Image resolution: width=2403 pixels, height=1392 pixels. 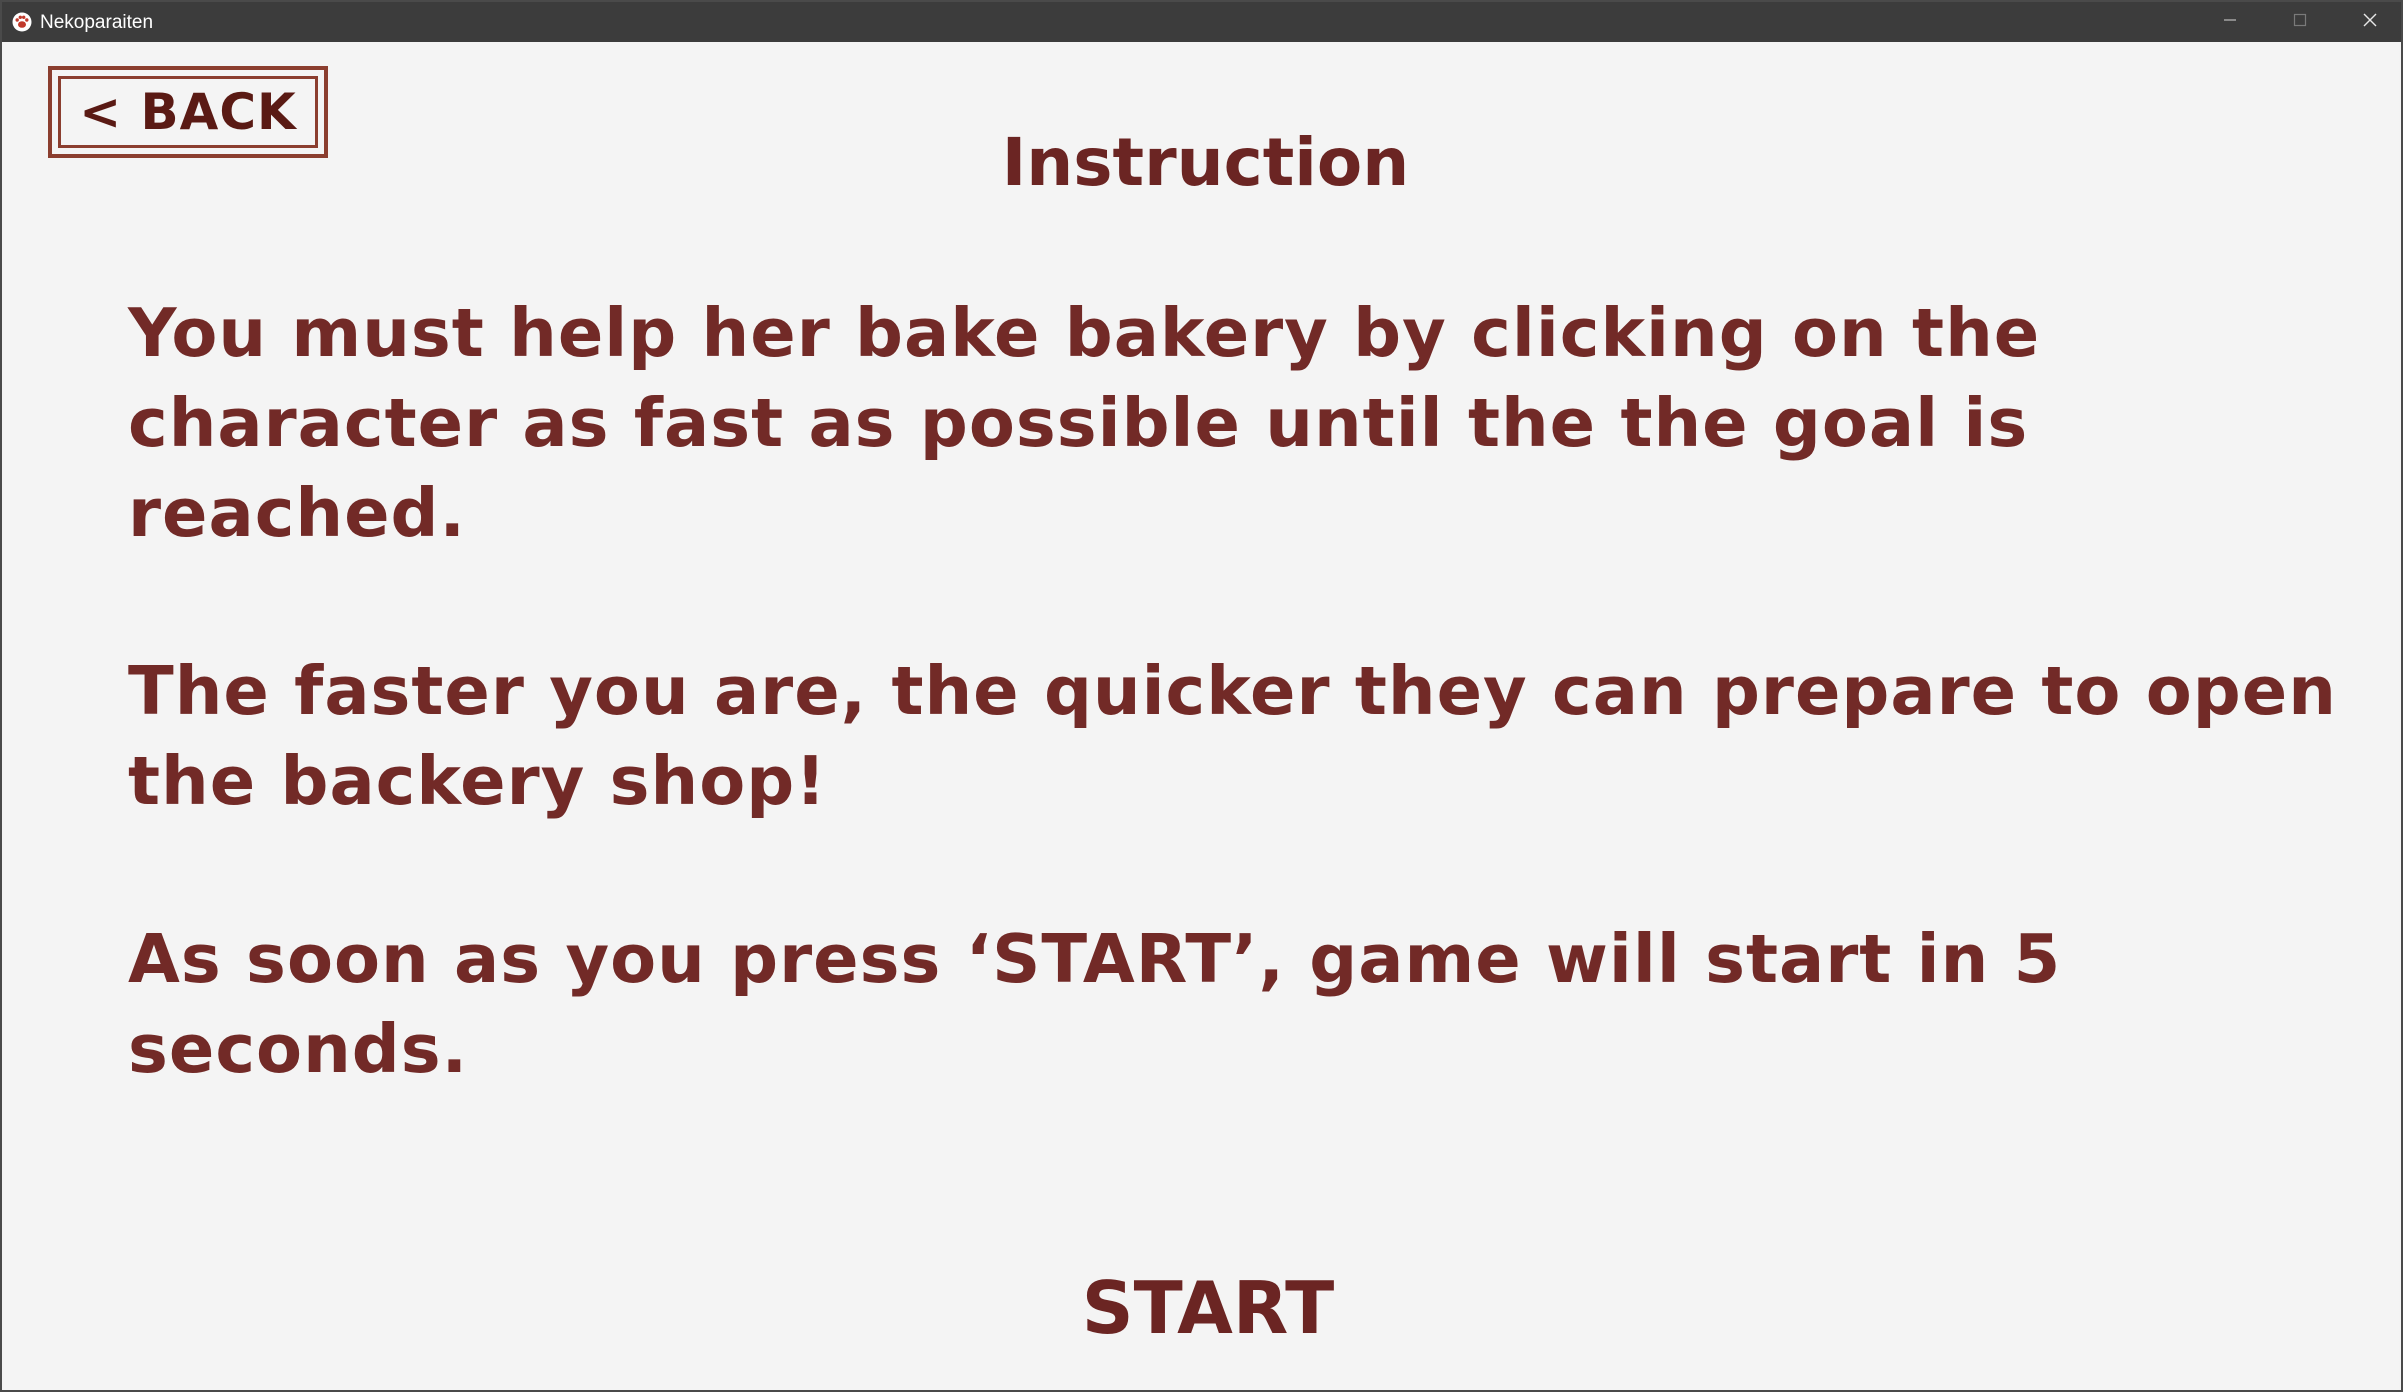 I want to click on close-icon, so click(x=2370, y=22).